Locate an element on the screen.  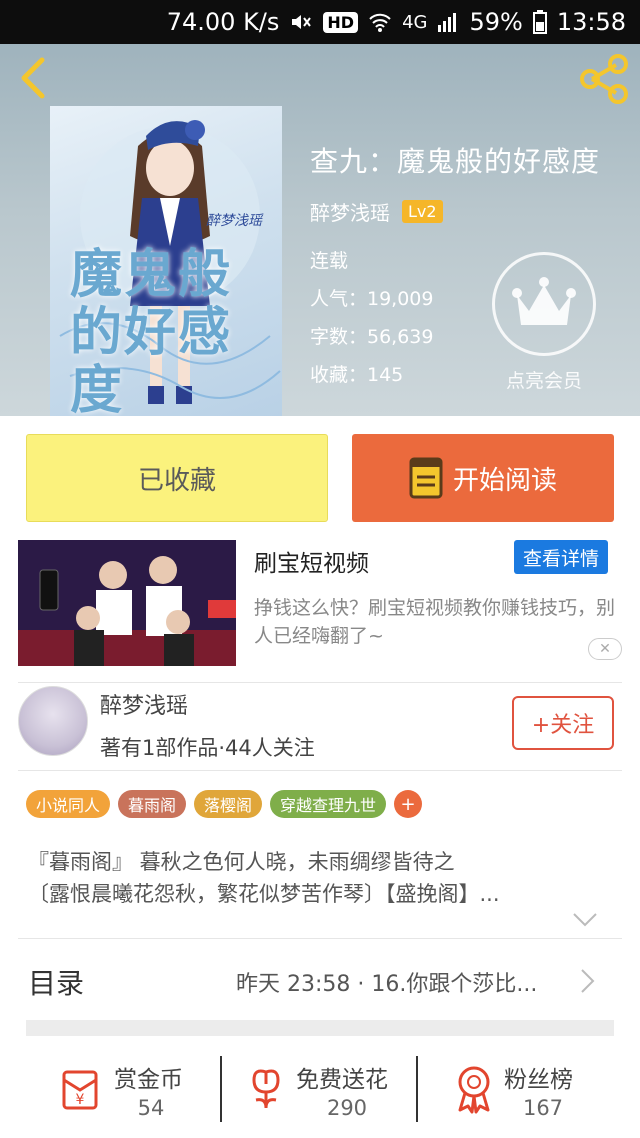
fan-ranking-button: 粉丝榜 167 is located at coordinates (527, 1093).